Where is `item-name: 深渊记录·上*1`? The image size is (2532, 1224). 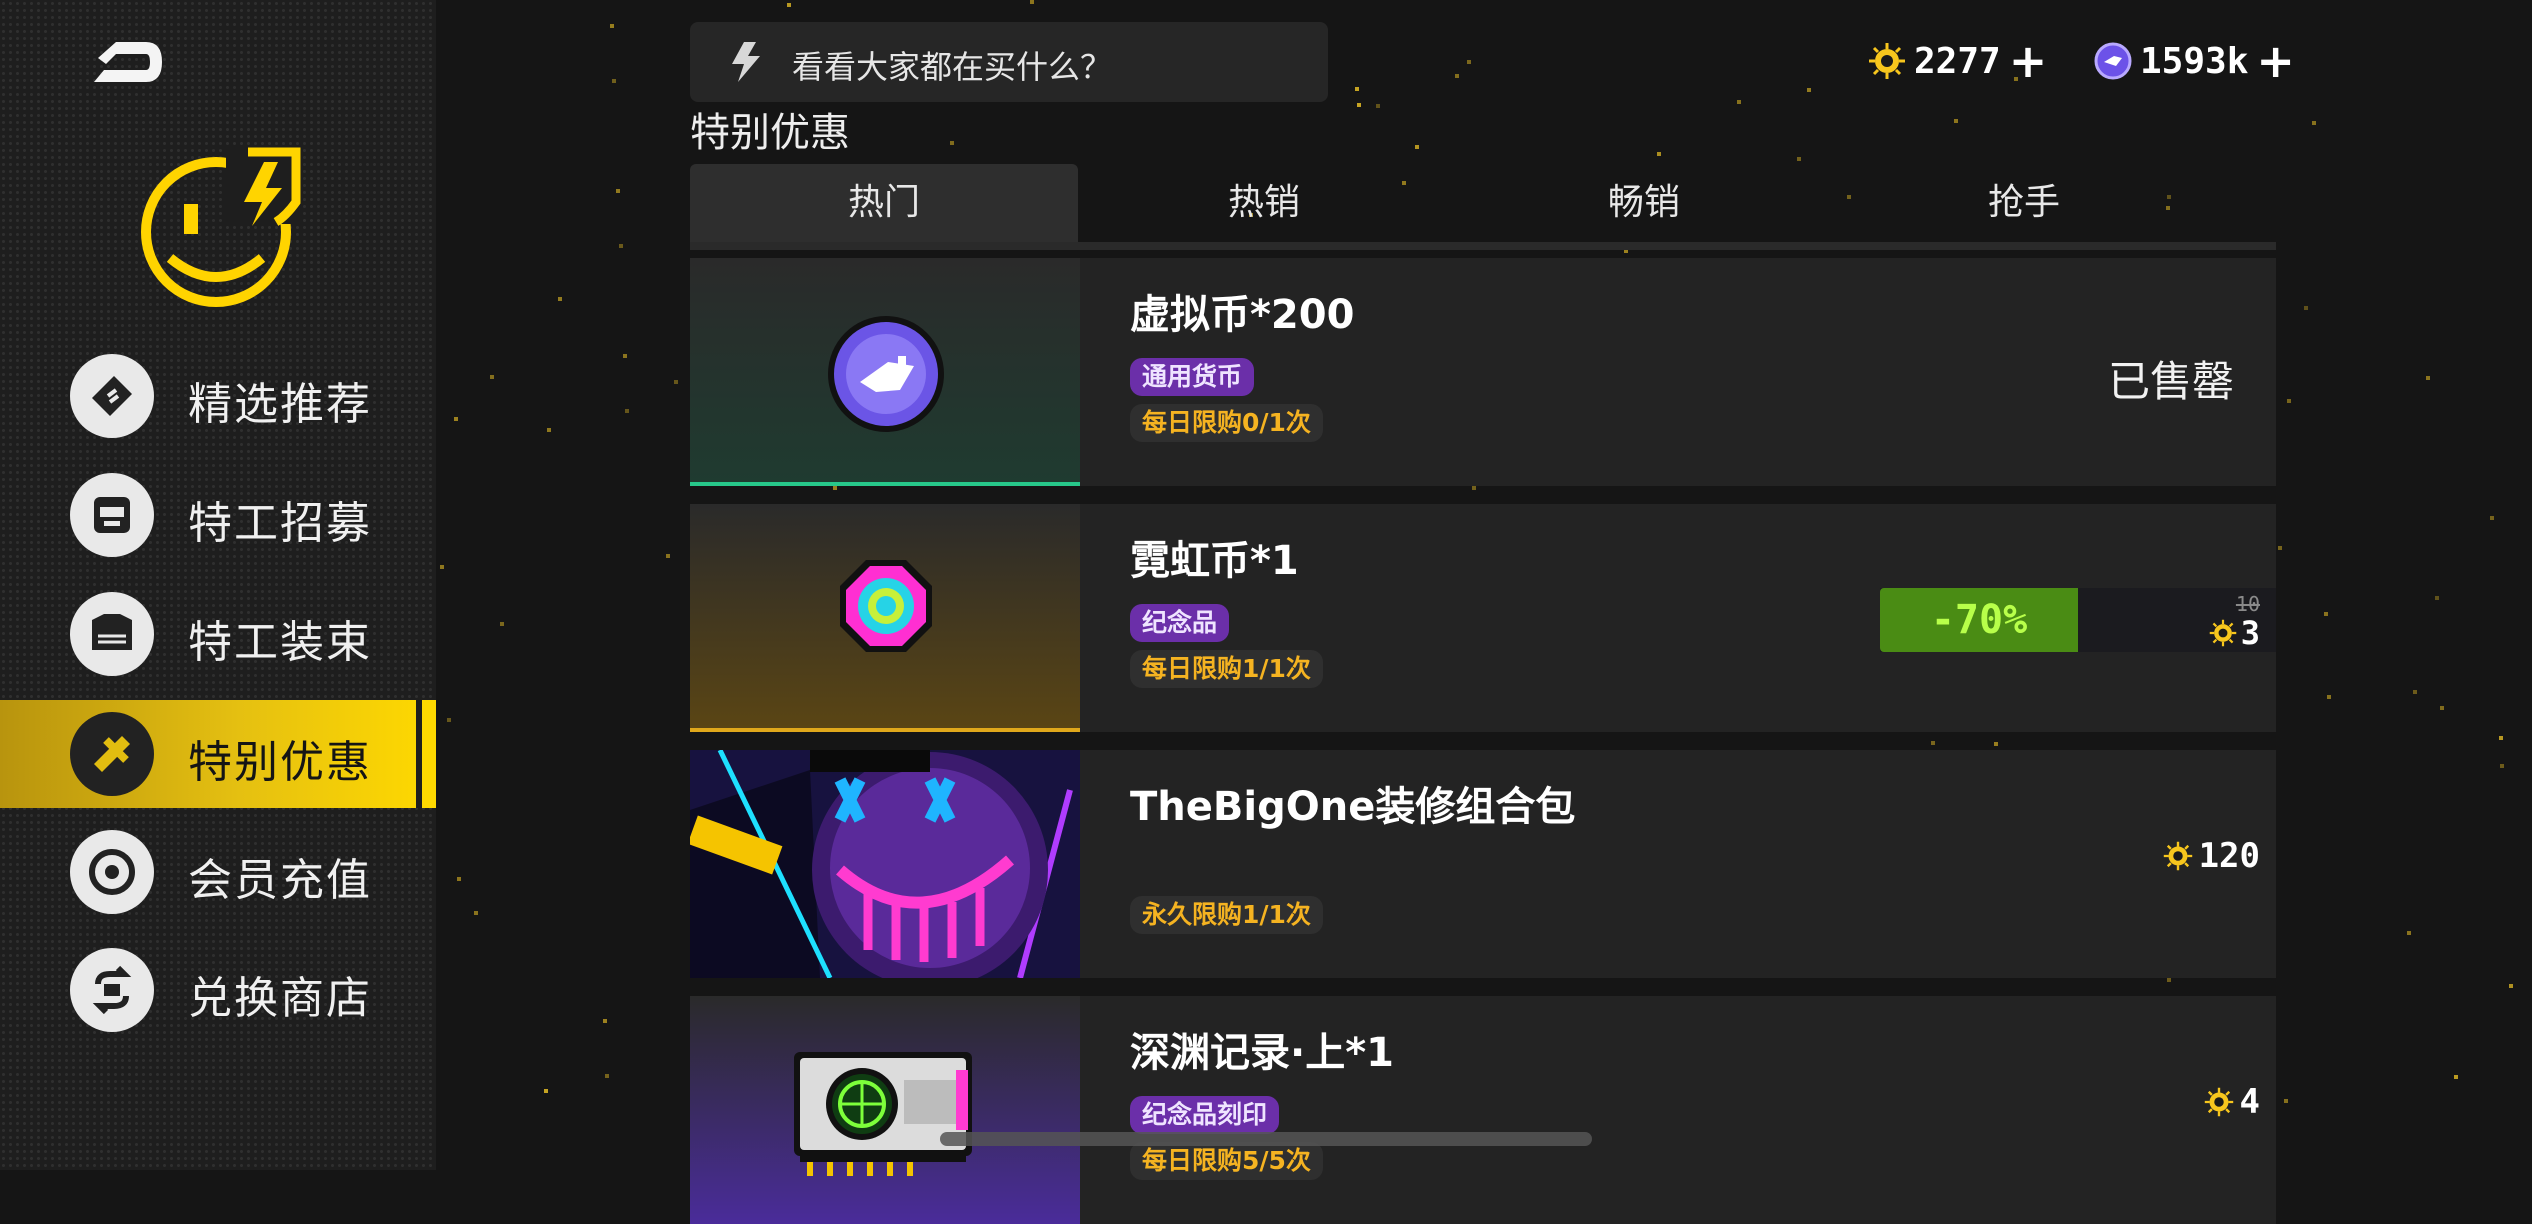 item-name: 深渊记录·上*1 is located at coordinates (1262, 1053).